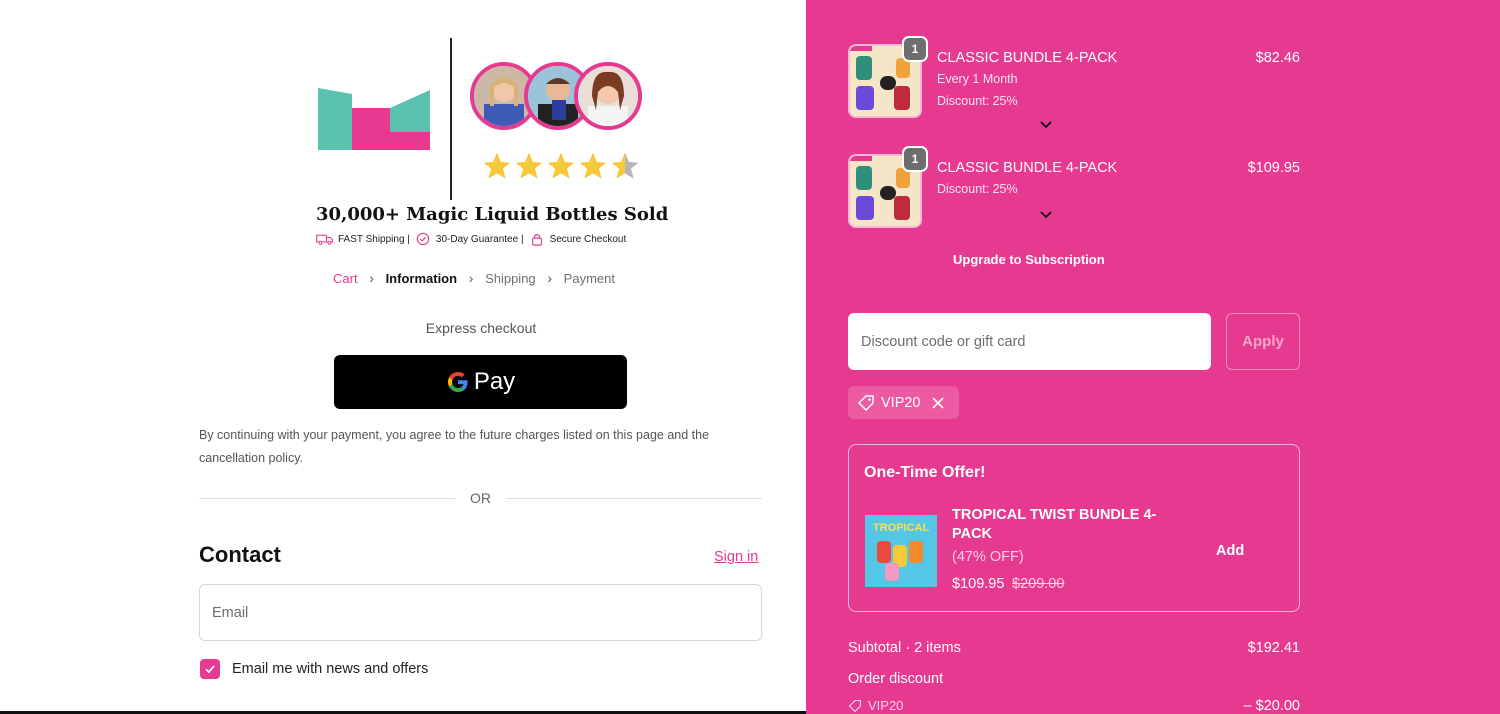  What do you see at coordinates (901, 528) in the screenshot?
I see `offer-thumb-lettering: TROPICAL` at bounding box center [901, 528].